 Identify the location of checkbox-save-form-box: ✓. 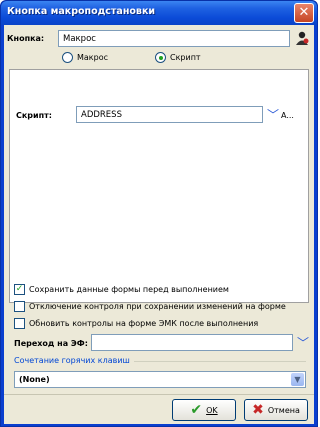
(19, 289).